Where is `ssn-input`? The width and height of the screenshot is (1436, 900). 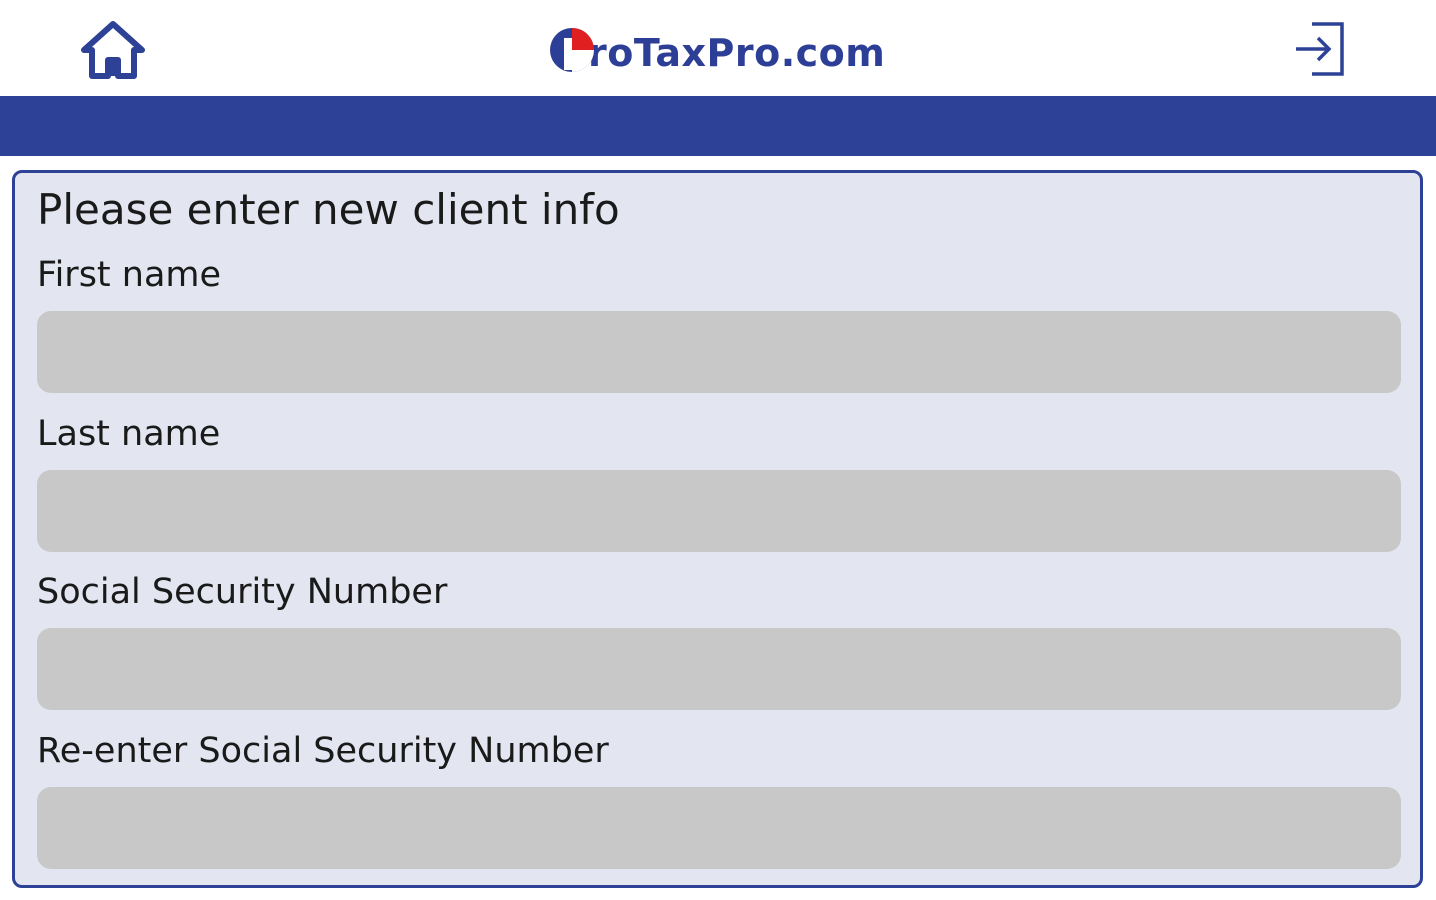
ssn-input is located at coordinates (719, 669).